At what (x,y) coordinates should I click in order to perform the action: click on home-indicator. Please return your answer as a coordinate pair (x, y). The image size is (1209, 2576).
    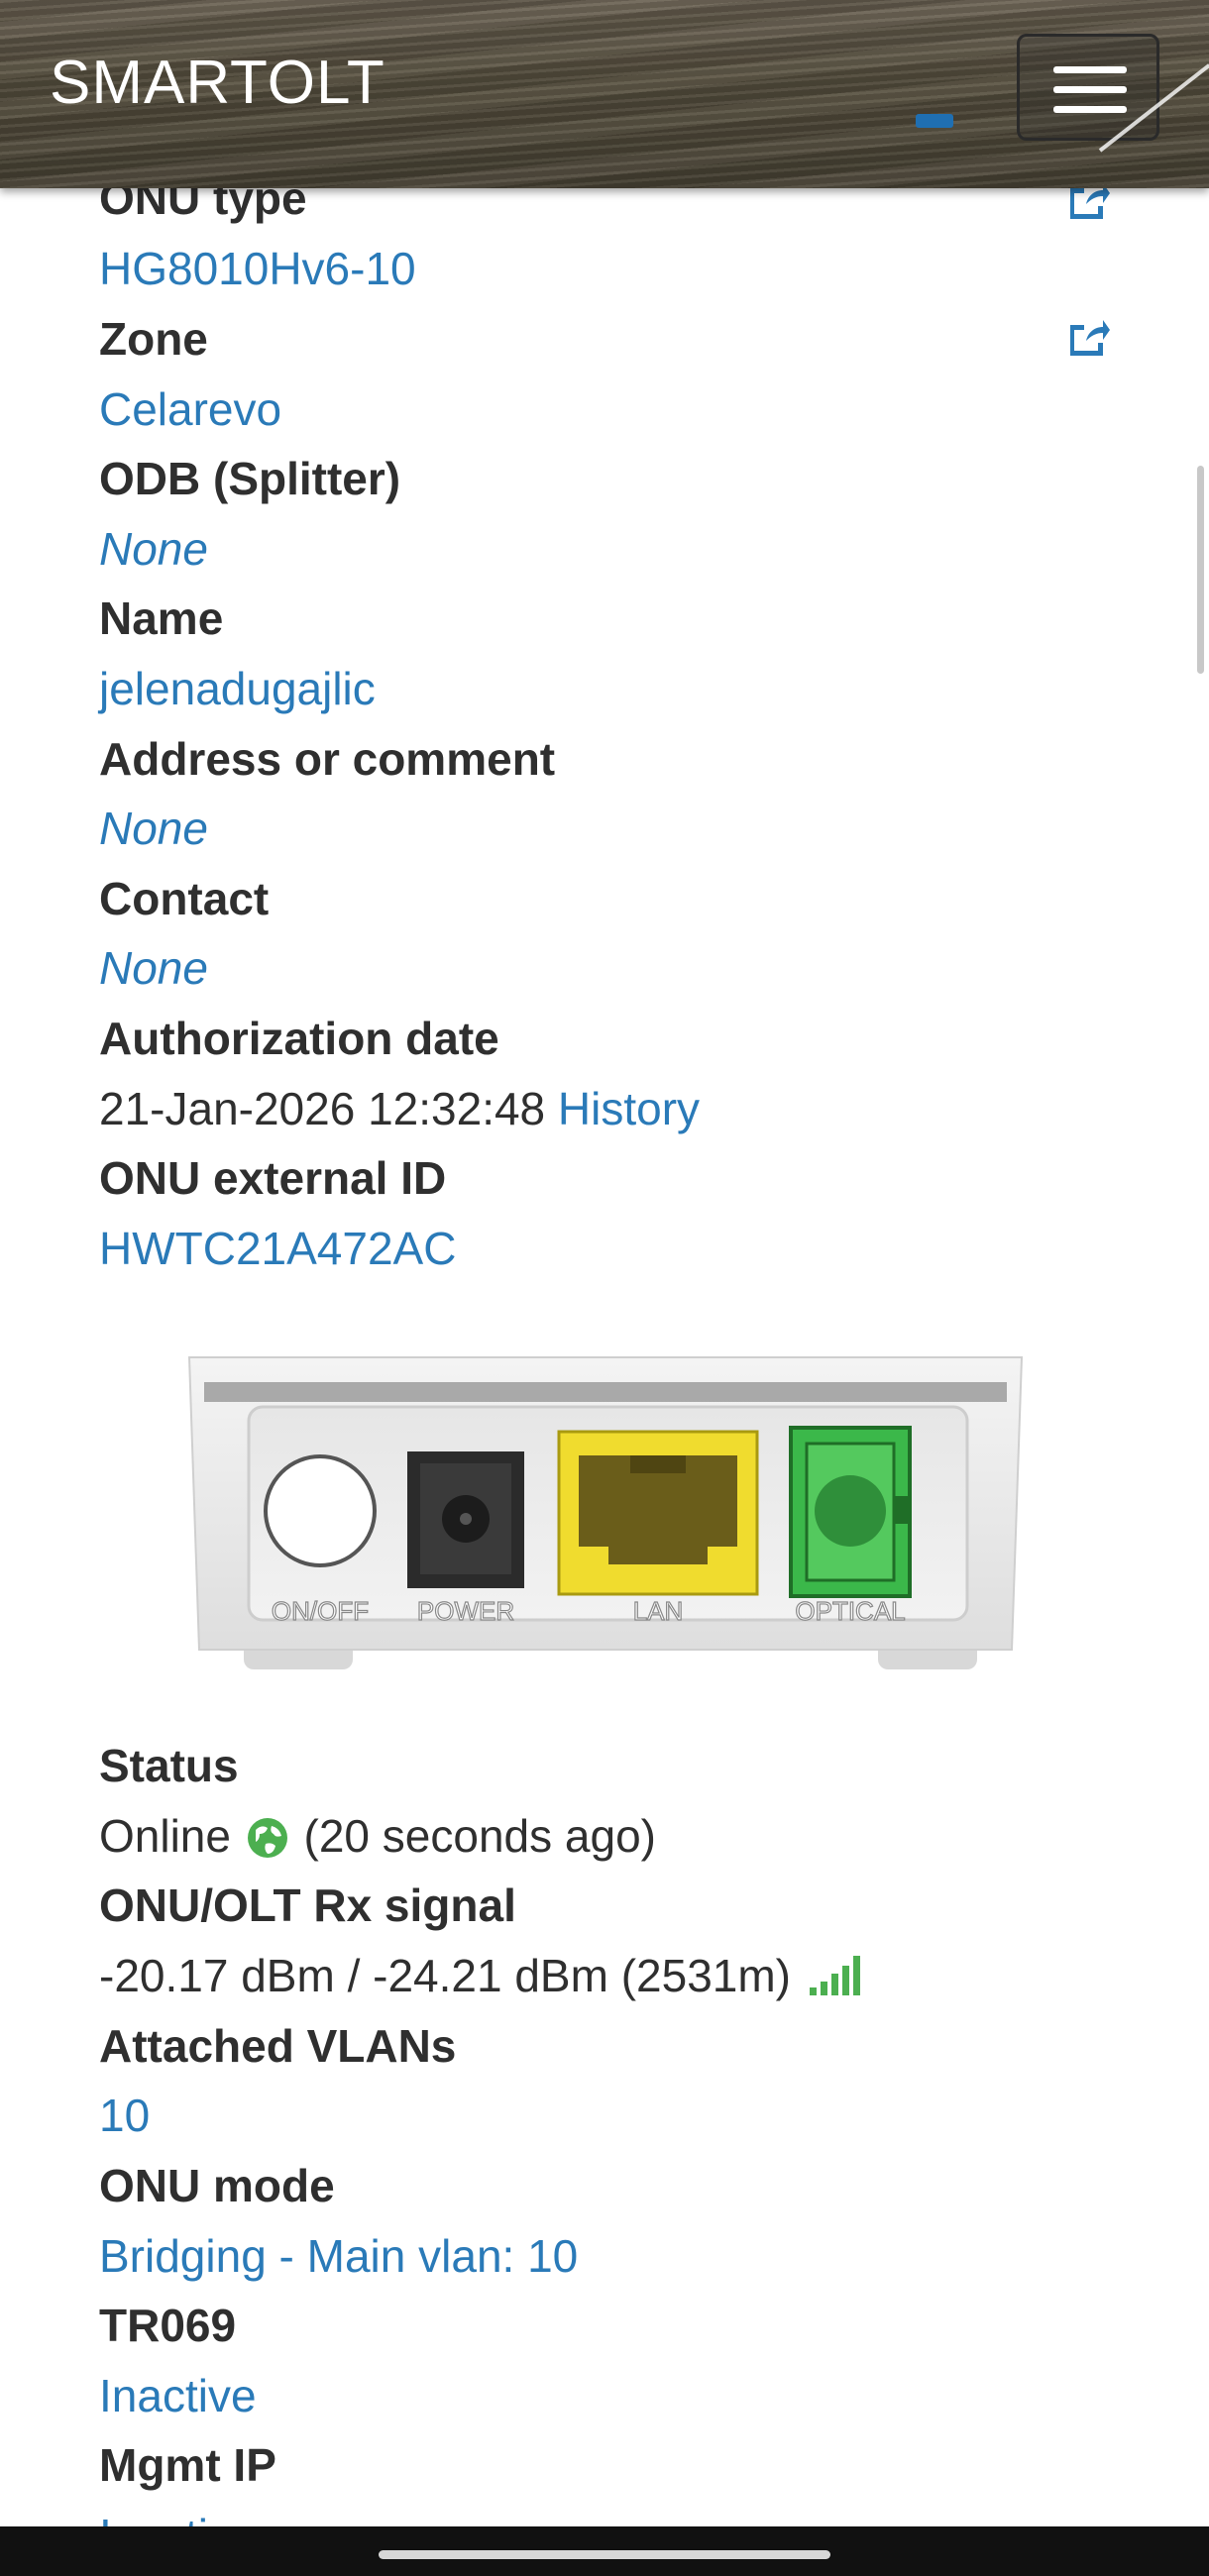
    Looking at the image, I should click on (604, 2554).